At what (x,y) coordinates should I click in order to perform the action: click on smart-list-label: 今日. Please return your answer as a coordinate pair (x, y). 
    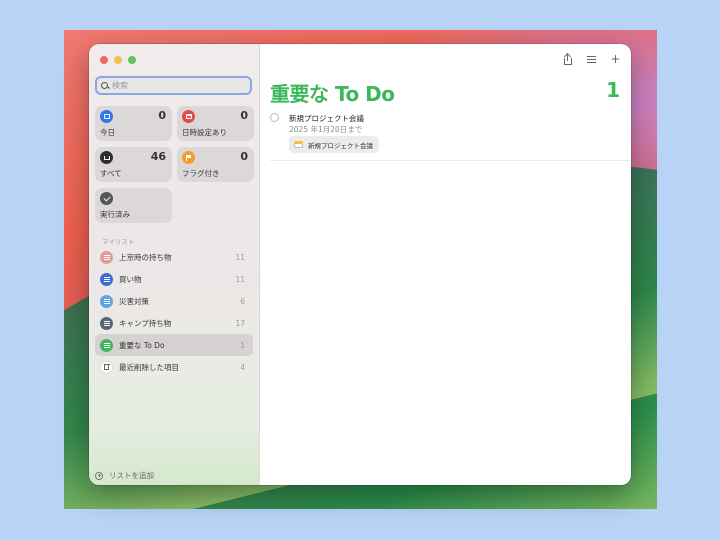
    Looking at the image, I should click on (107, 132).